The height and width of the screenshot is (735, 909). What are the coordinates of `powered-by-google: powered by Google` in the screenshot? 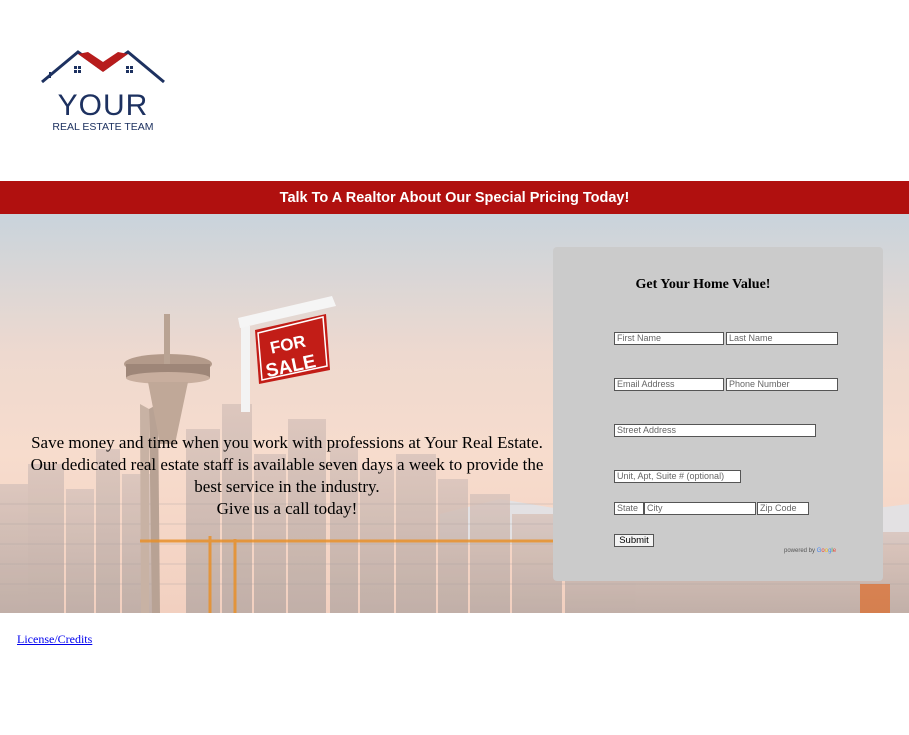 It's located at (810, 551).